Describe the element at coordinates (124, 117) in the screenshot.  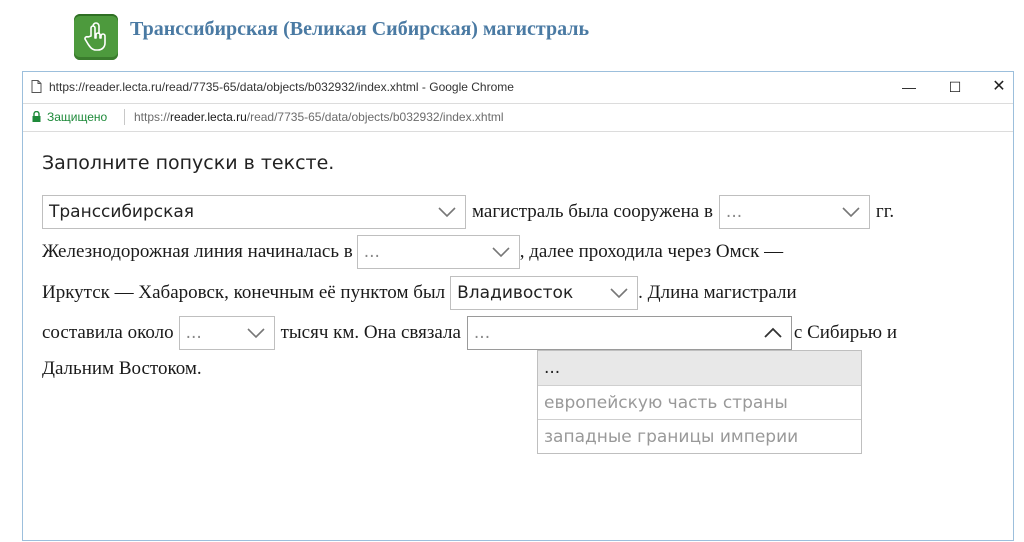
I see `address-separator` at that location.